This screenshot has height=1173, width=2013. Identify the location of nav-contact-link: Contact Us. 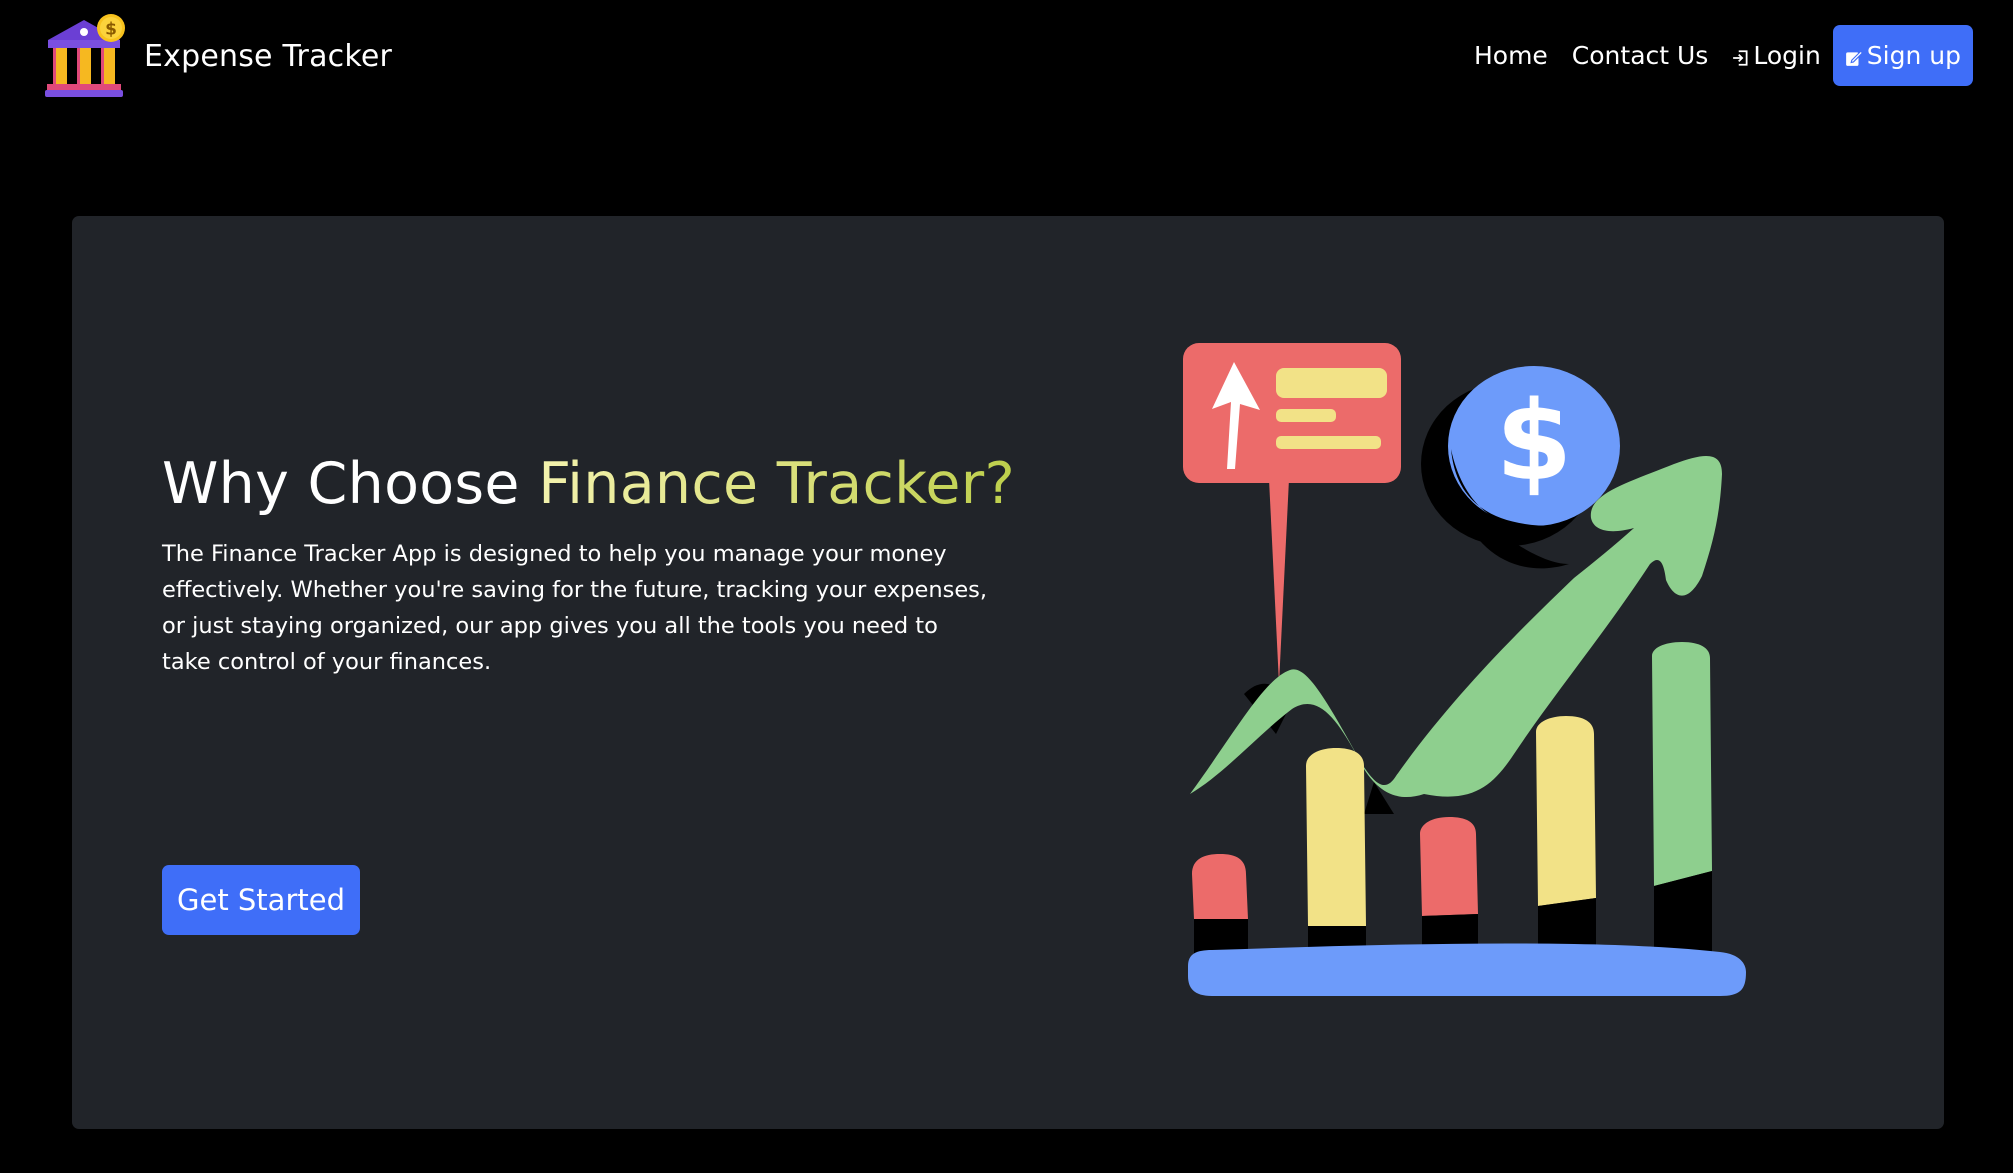
(1640, 55).